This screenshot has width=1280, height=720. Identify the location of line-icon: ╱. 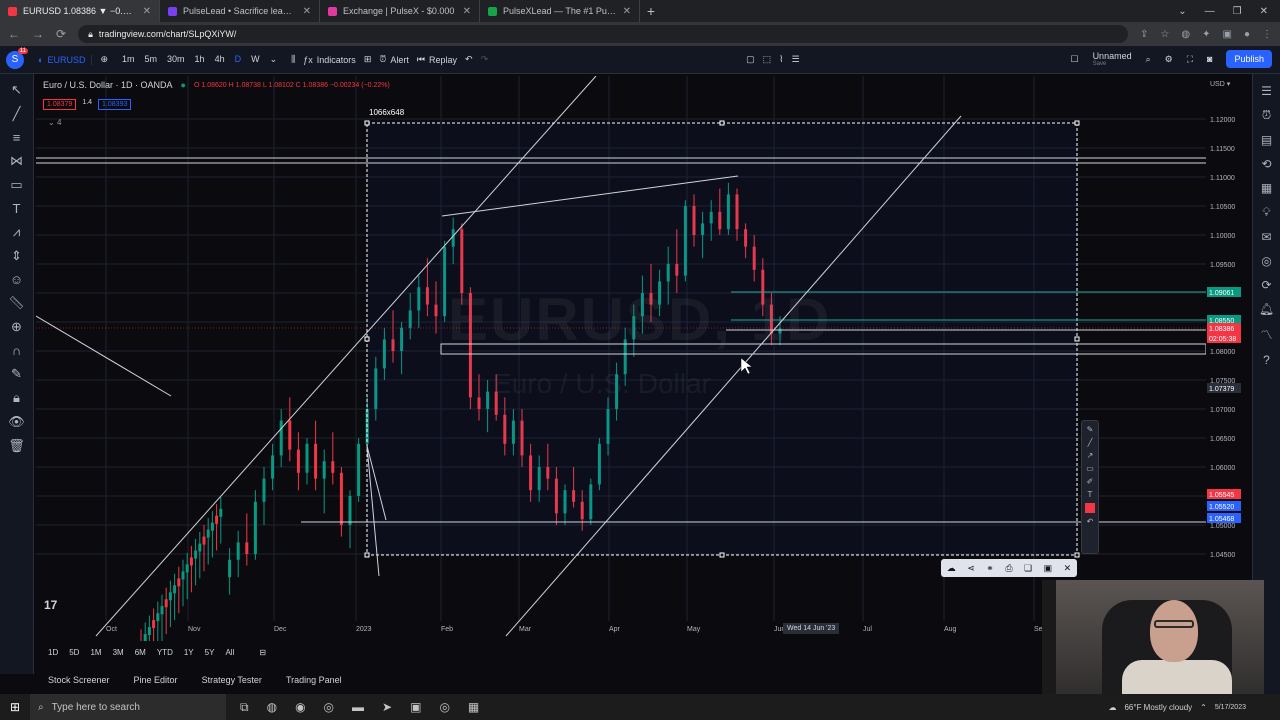
(1090, 442).